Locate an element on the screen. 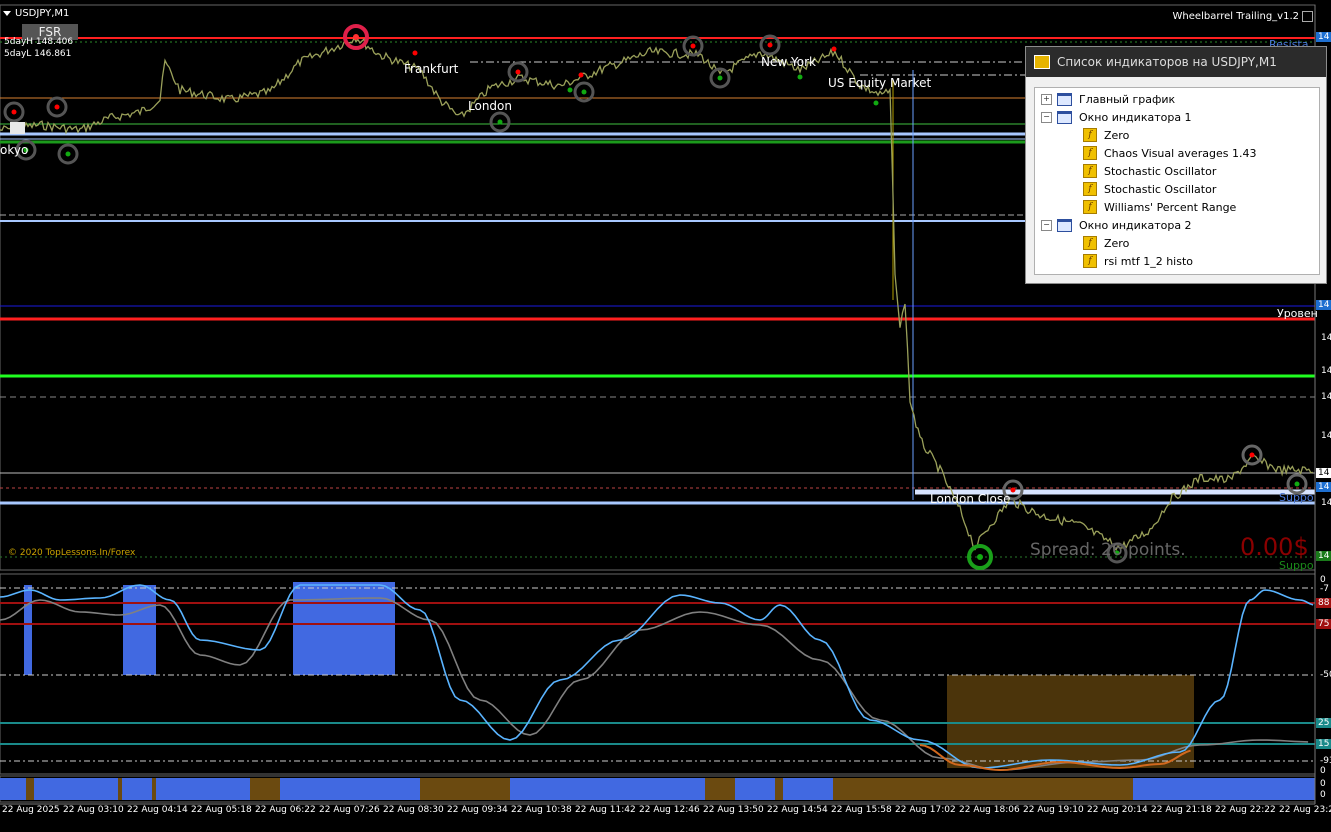  sub-axis-label: -50 is located at coordinates (1325, 675).